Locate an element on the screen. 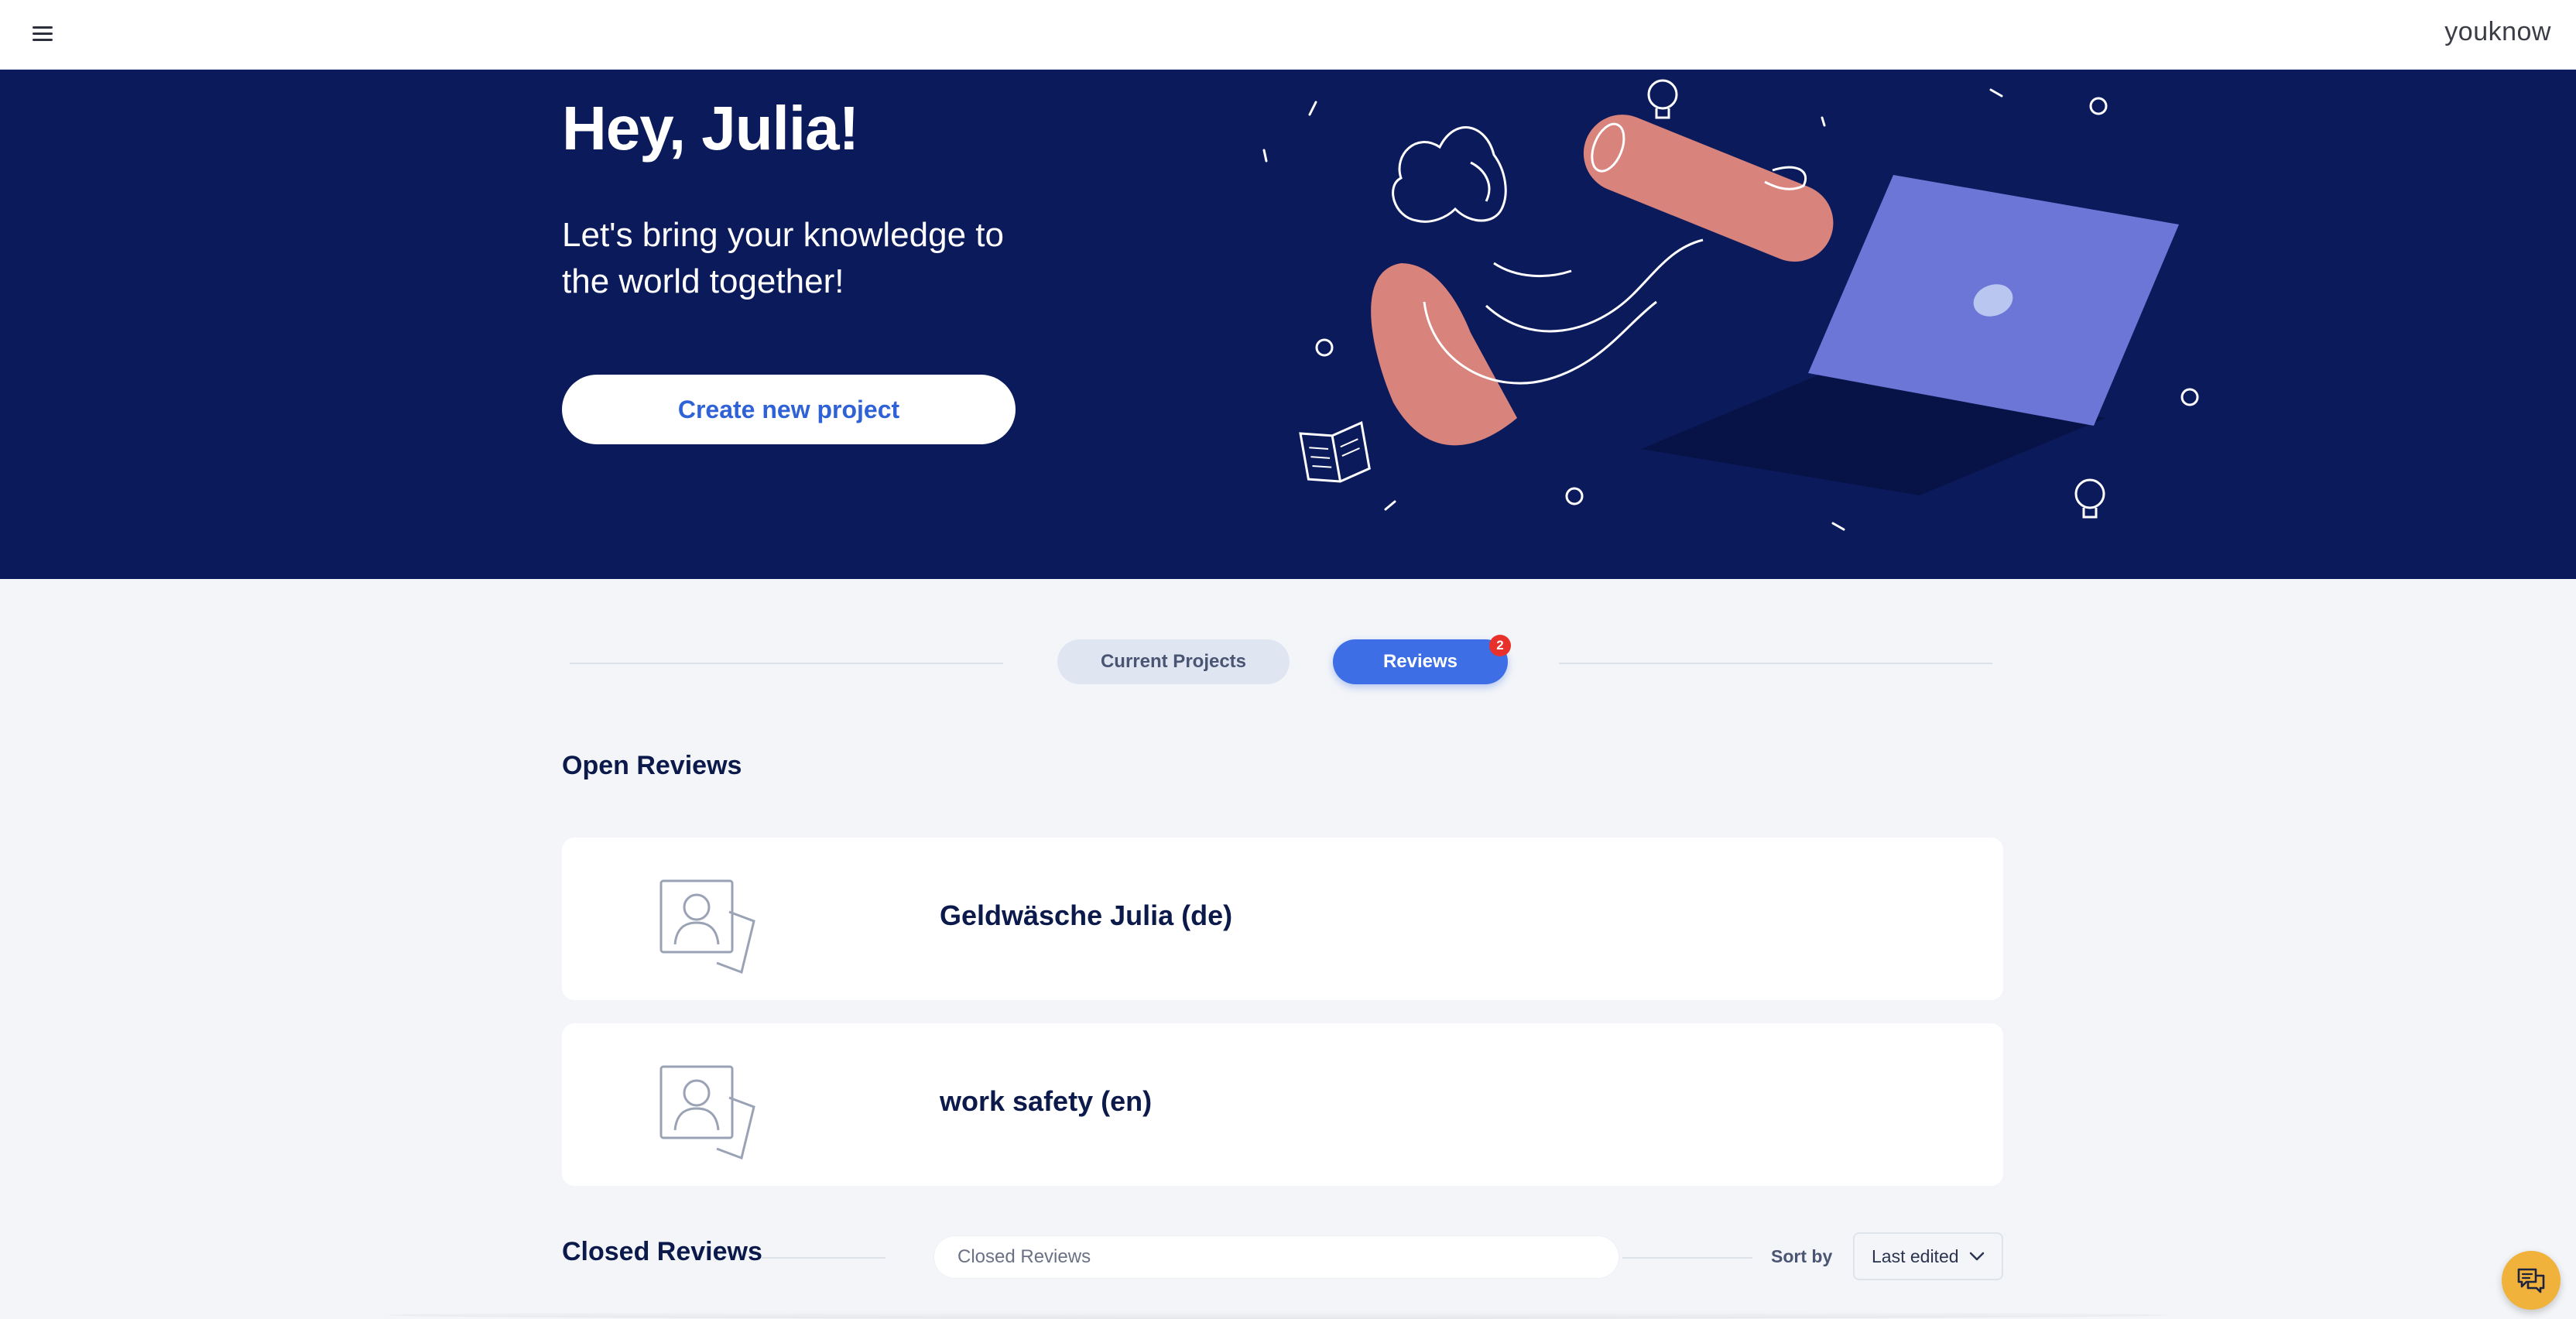  review-project-name: Geldwäsche Julia (de) is located at coordinates (1086, 915).